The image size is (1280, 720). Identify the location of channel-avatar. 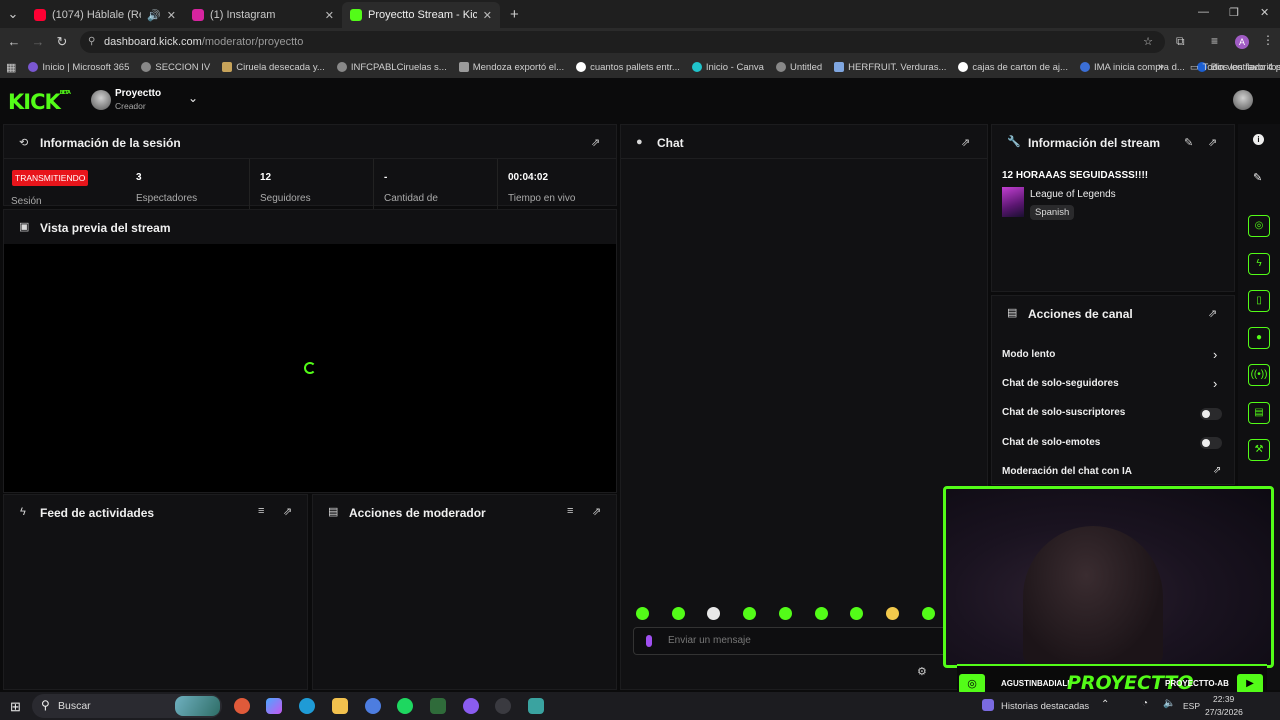
(101, 100).